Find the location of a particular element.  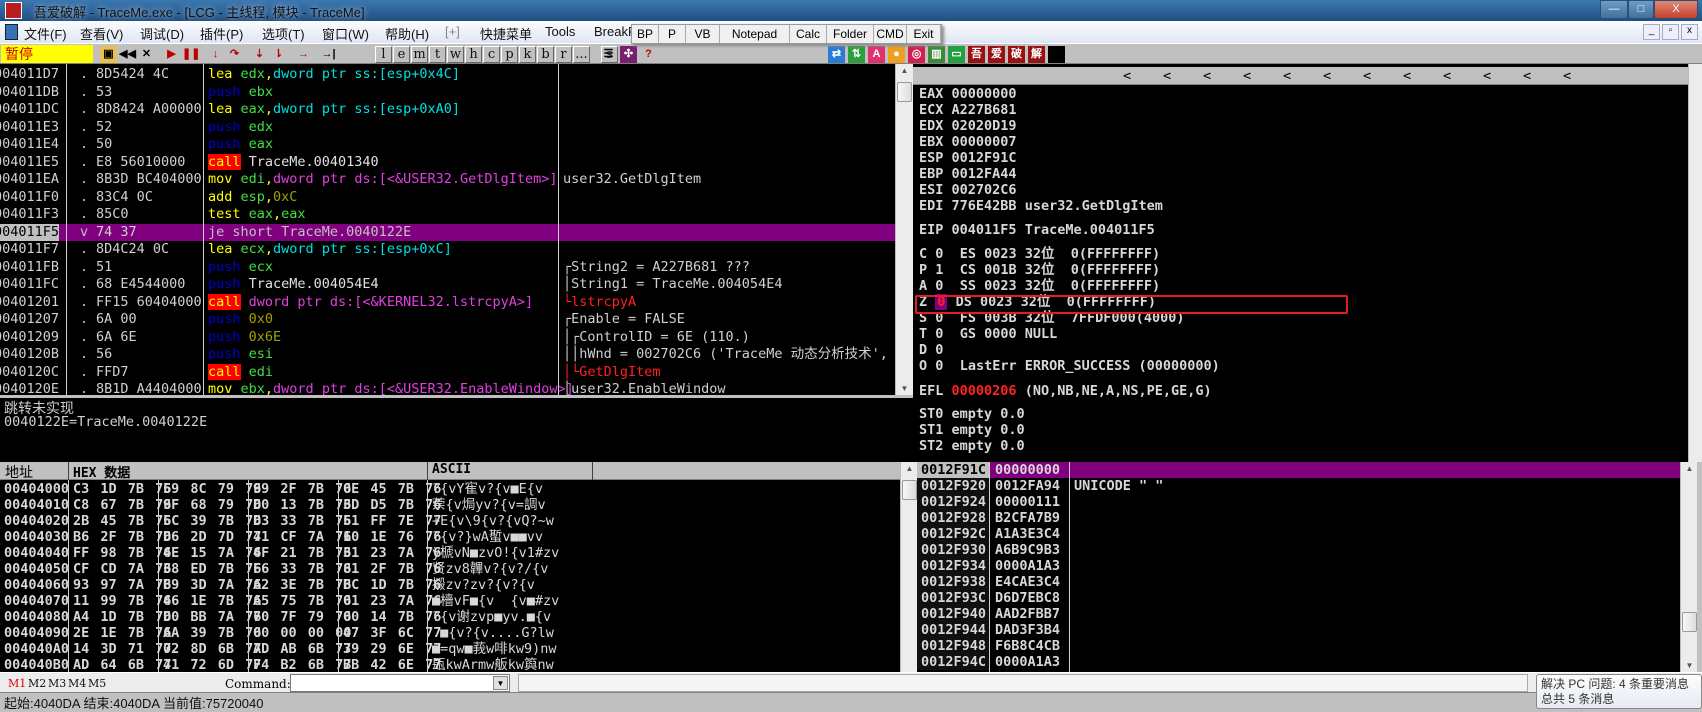

quick-launch-bp-button: BP is located at coordinates (645, 34).